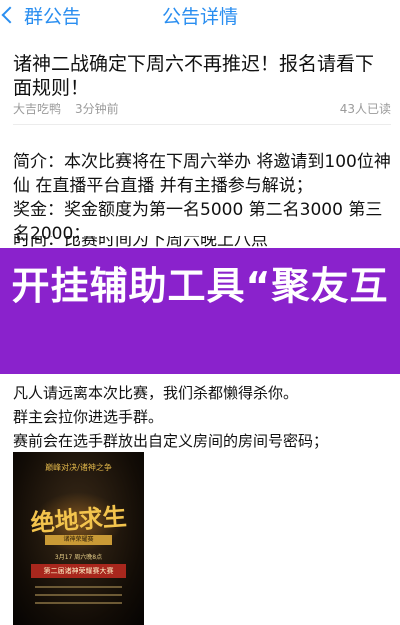 This screenshot has height=625, width=400. I want to click on partially-hidden-line: 时间：比赛时间为下周六晚上八点, so click(202, 242).